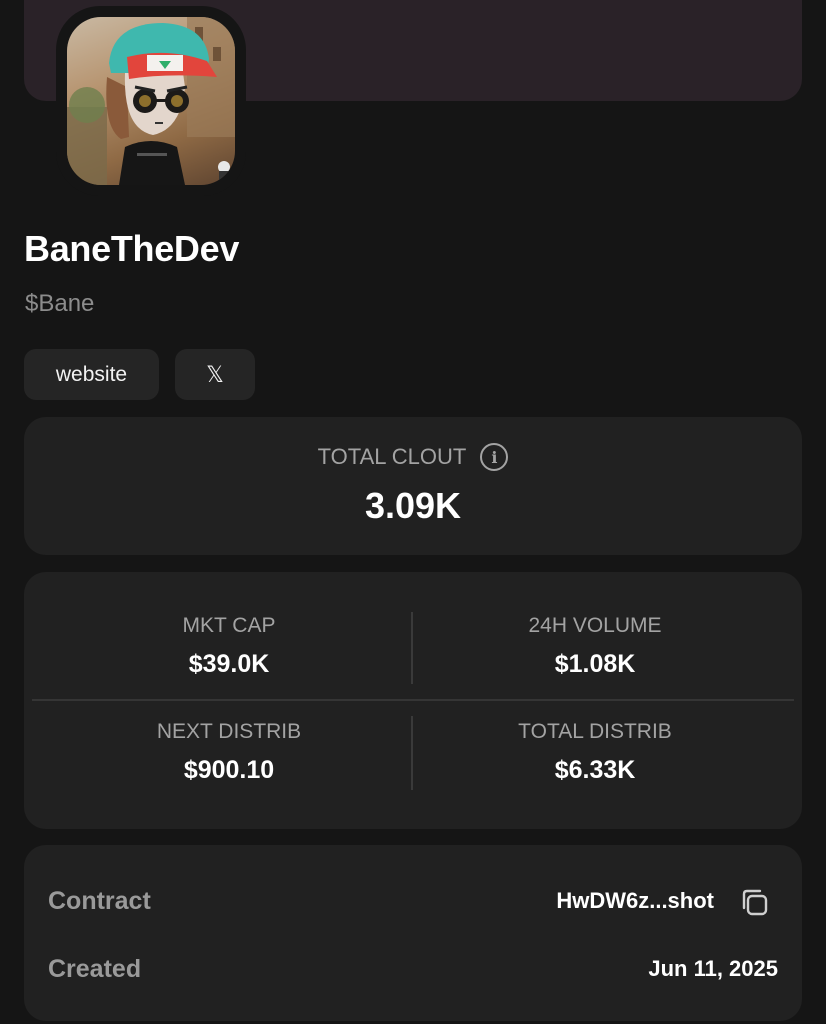 This screenshot has width=826, height=1024. Describe the element at coordinates (229, 646) in the screenshot. I see `stat-mkt-cap: MKT CAP $39.0K` at that location.